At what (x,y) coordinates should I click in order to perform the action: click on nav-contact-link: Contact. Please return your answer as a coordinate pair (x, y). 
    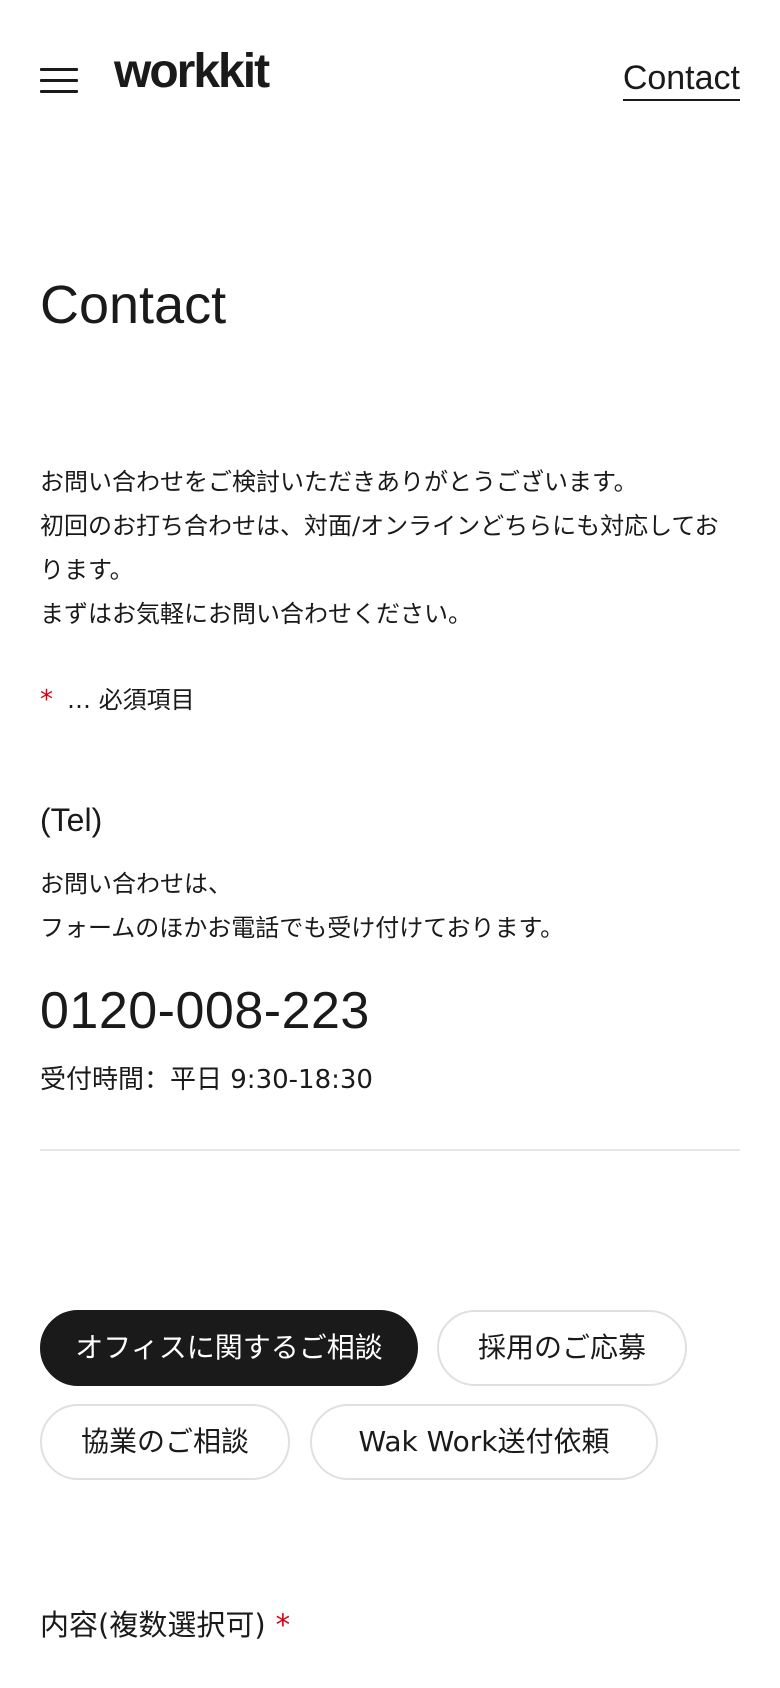
    Looking at the image, I should click on (681, 80).